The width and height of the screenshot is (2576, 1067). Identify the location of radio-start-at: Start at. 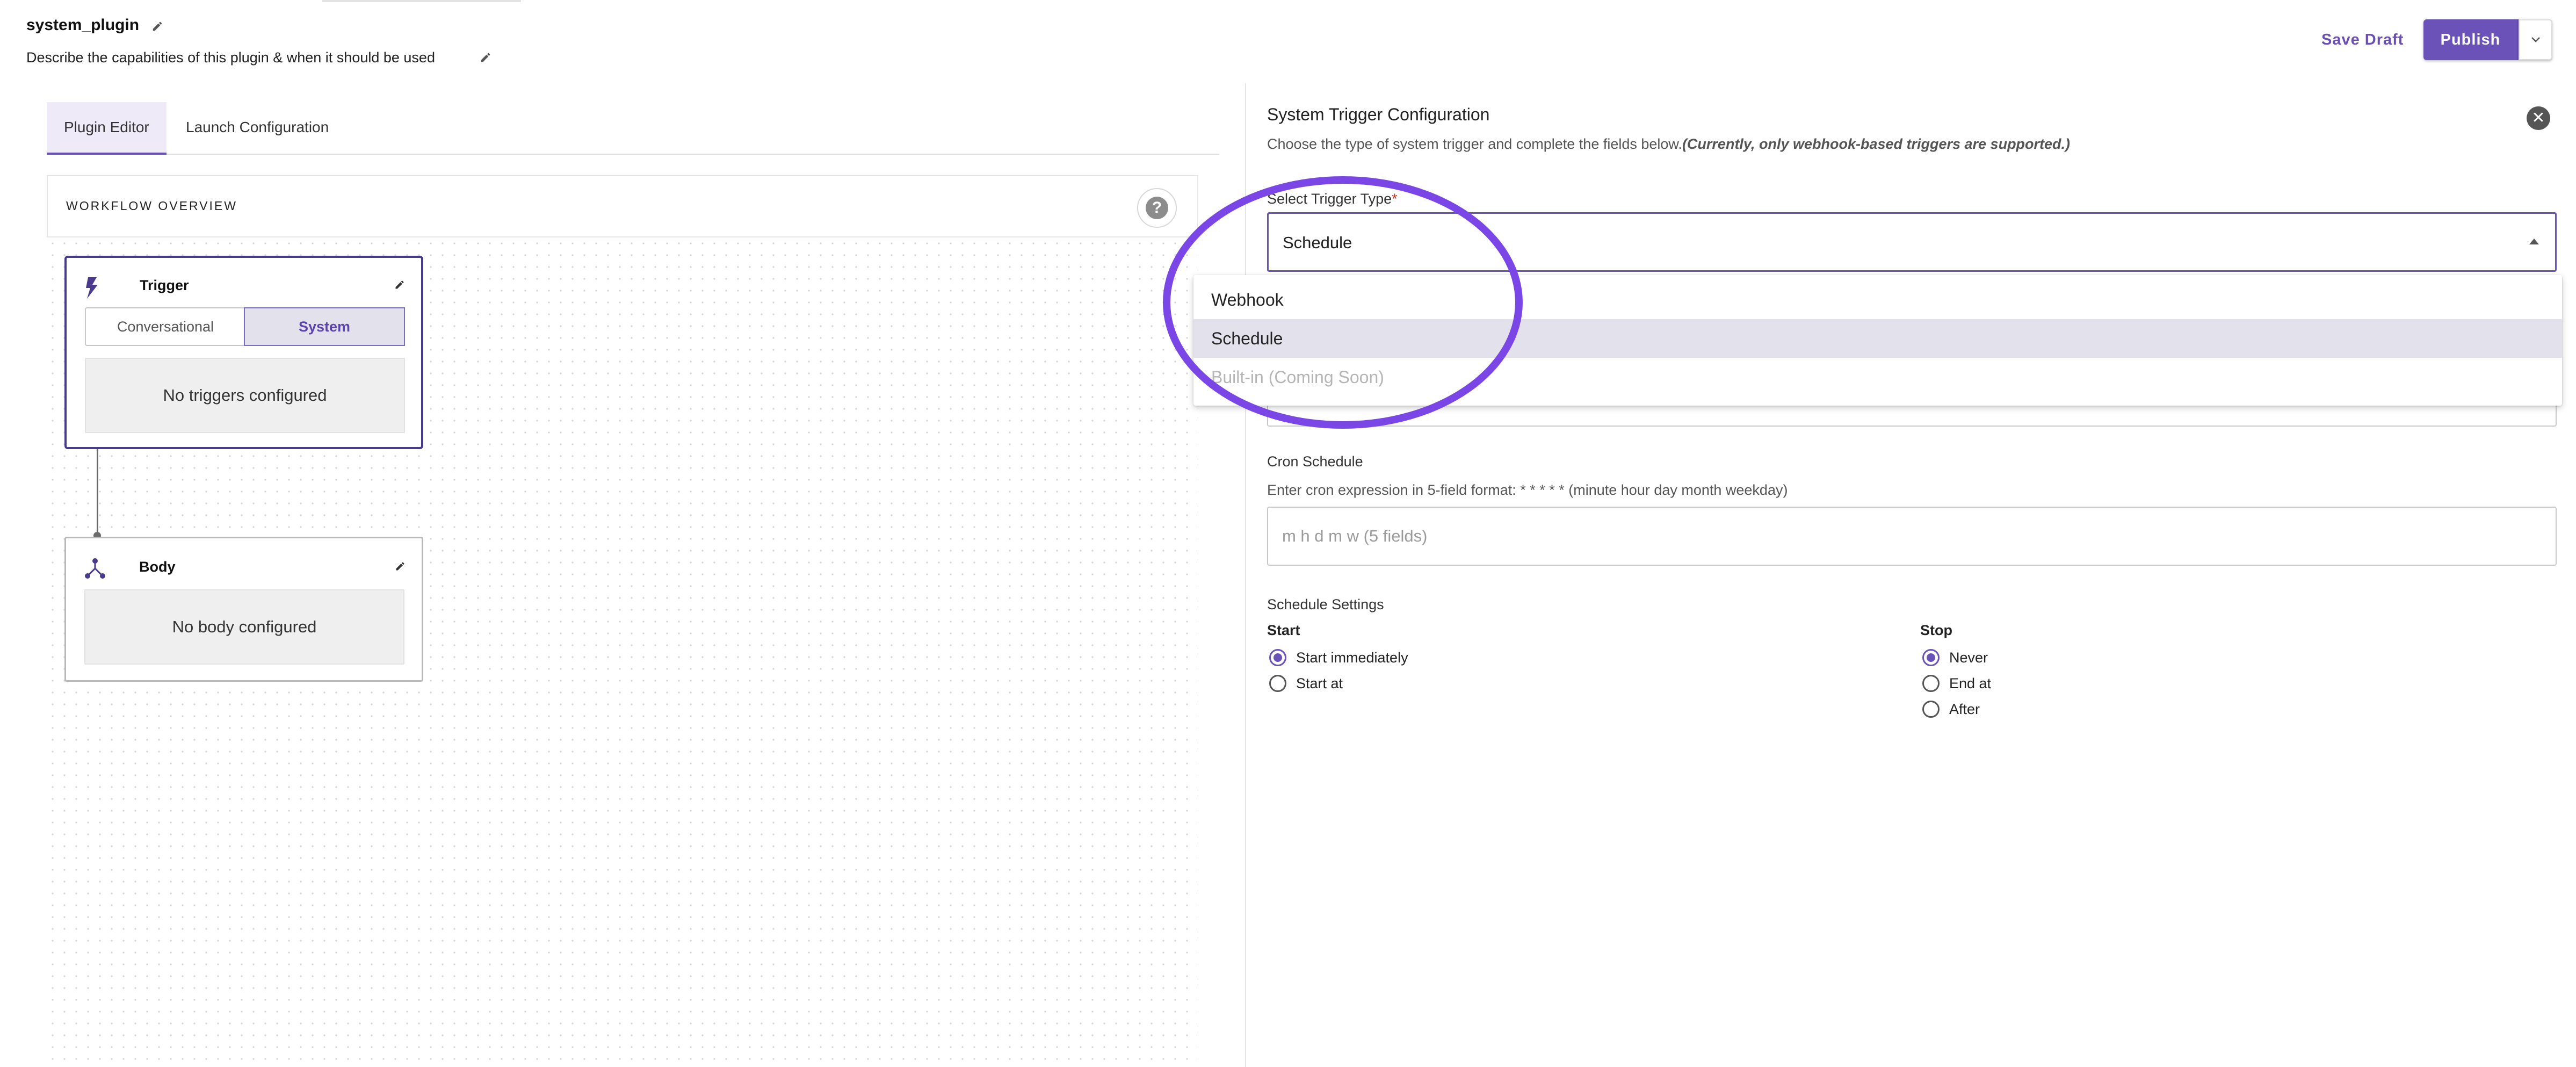
(1306, 683).